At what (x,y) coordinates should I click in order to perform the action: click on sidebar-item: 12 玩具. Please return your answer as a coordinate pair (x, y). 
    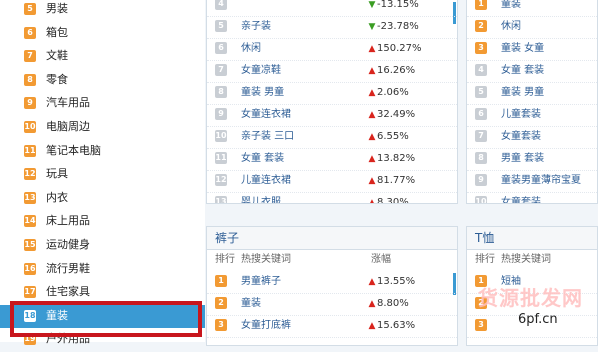
    Looking at the image, I should click on (102, 175).